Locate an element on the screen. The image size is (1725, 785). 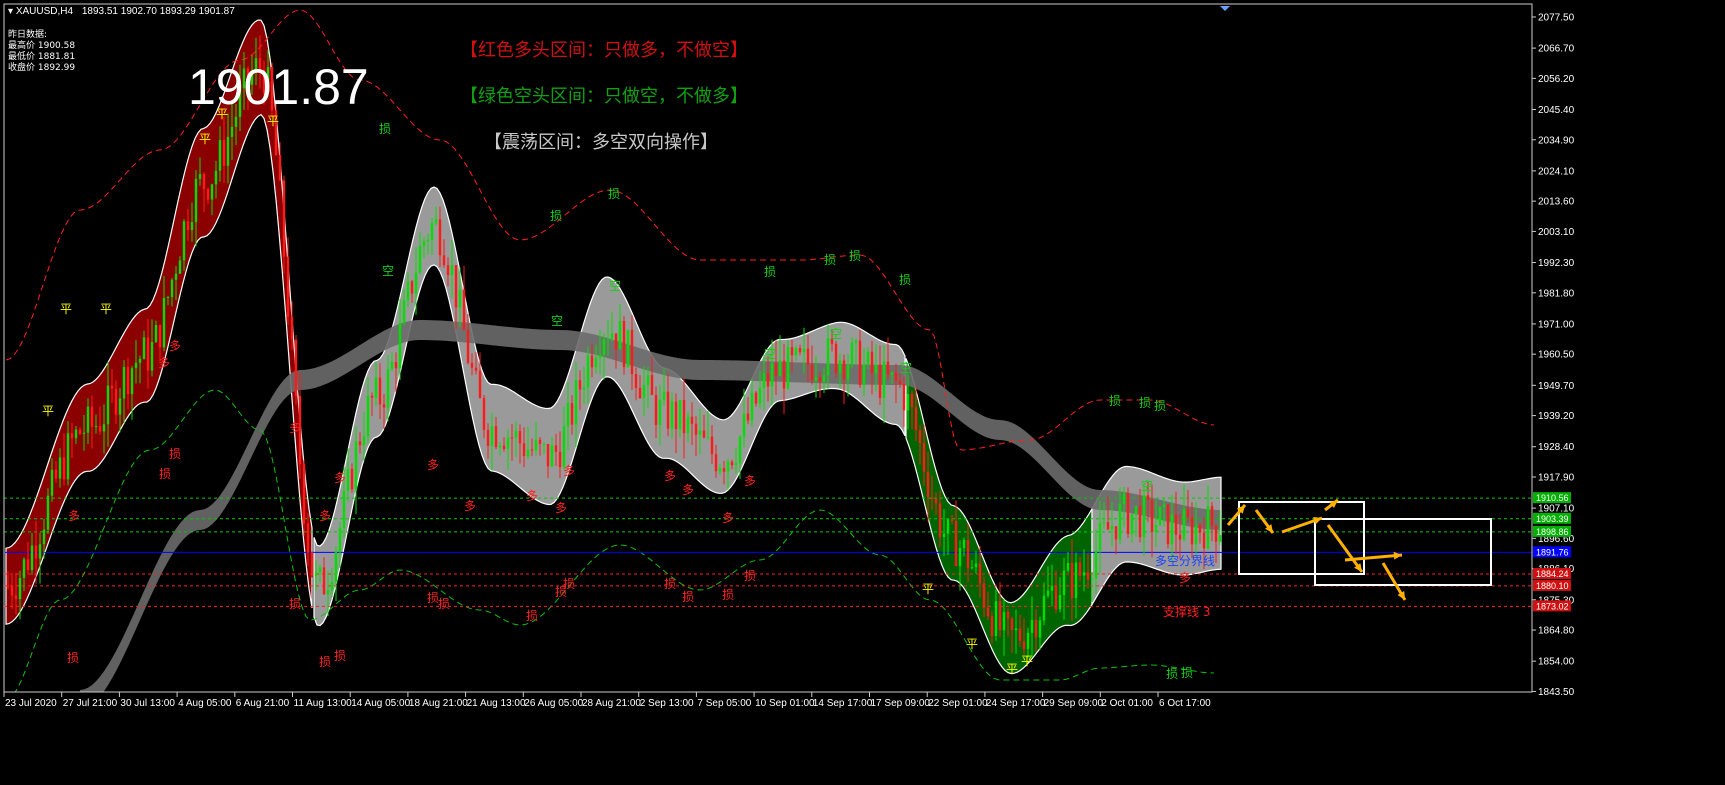
price-tag: 1910.56 is located at coordinates (1552, 498).